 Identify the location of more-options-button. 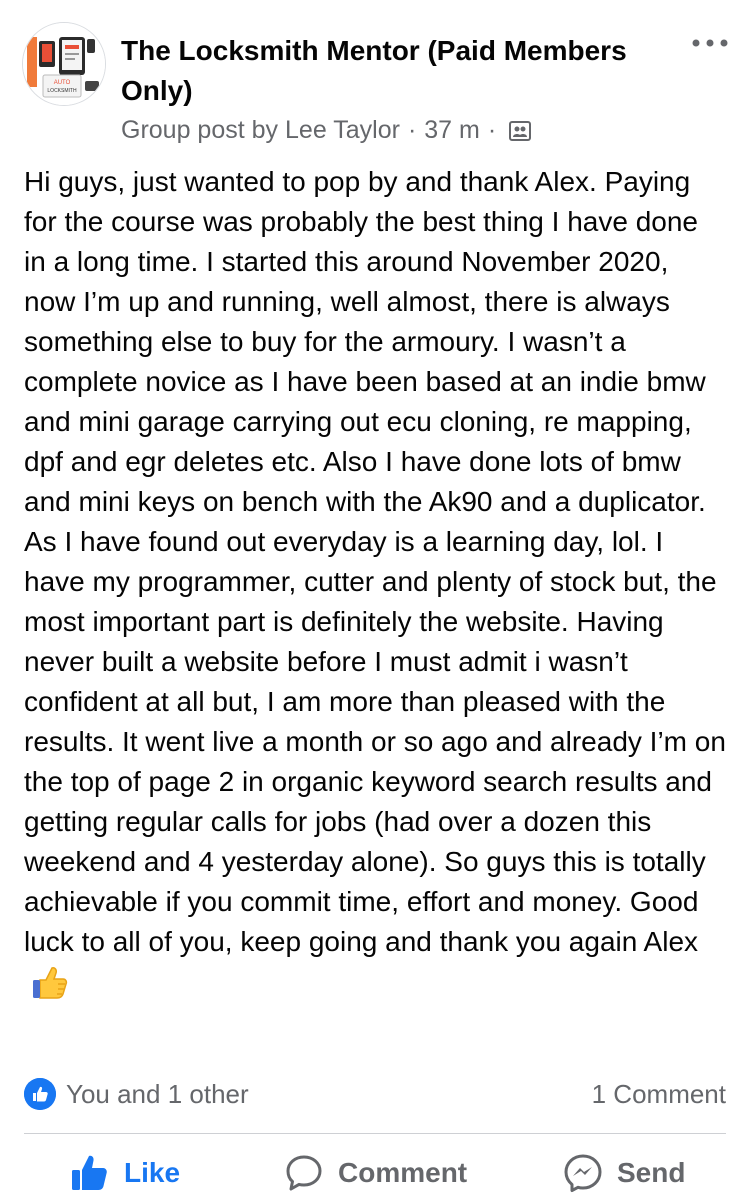
(710, 43).